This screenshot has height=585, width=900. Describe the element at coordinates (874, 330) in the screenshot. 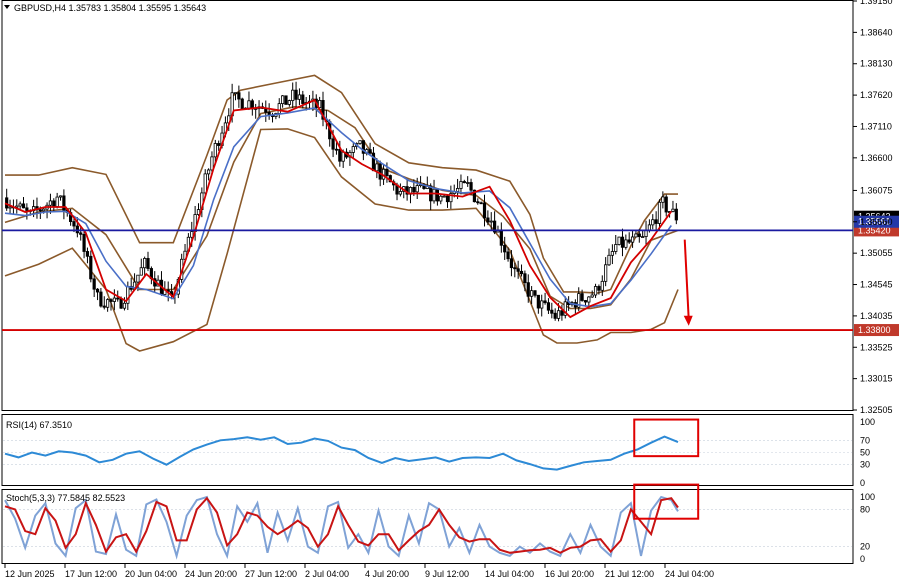

I see `support-price-tag-label: 1.33800` at that location.